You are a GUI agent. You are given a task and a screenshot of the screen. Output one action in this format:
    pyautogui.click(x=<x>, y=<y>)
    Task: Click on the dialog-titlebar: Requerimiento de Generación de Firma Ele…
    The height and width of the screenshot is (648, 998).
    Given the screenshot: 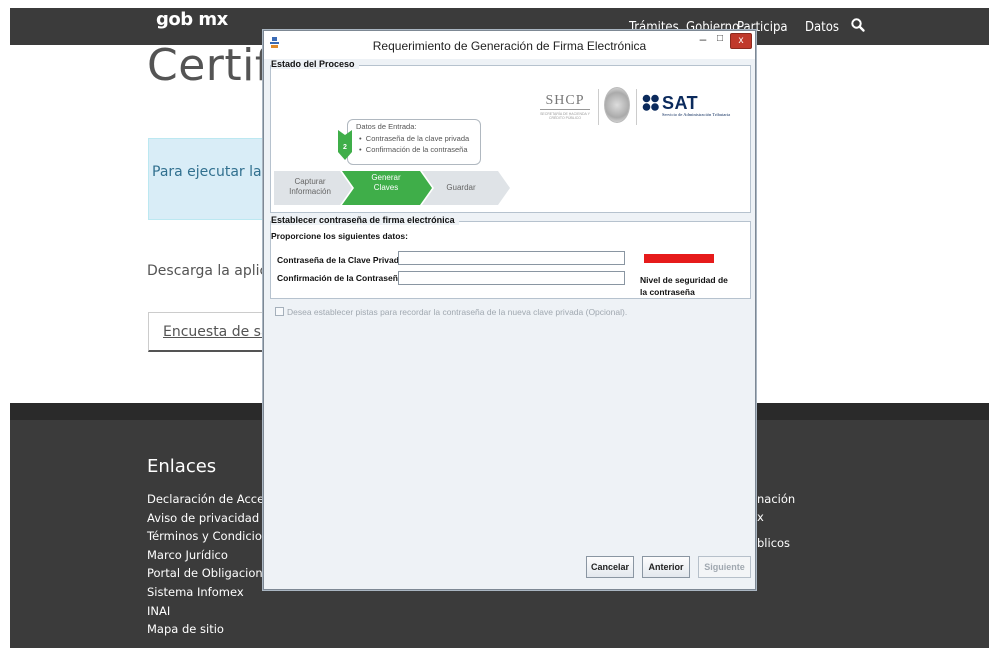 What is the action you would take?
    pyautogui.click(x=509, y=45)
    